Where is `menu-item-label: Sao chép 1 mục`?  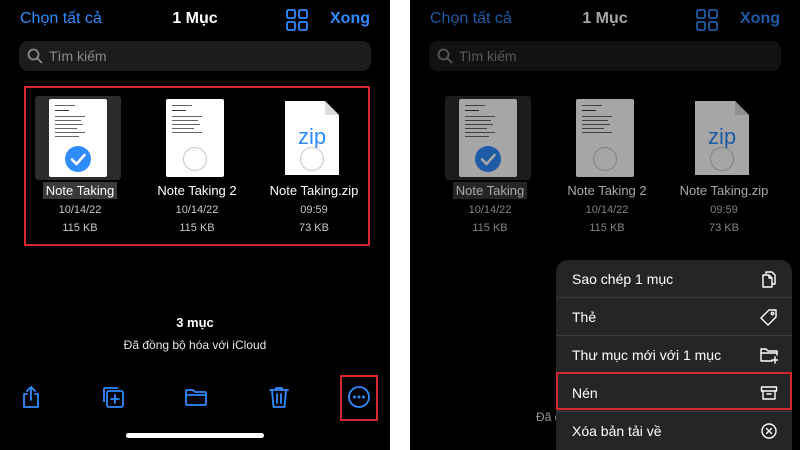 menu-item-label: Sao chép 1 mục is located at coordinates (623, 279).